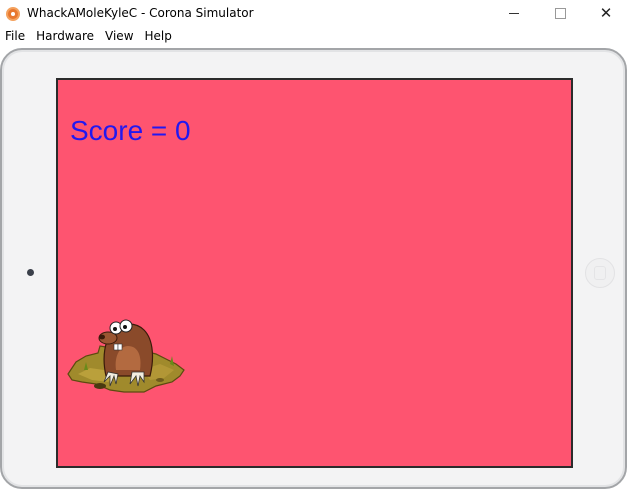 Image resolution: width=629 pixels, height=491 pixels. Describe the element at coordinates (314, 36) in the screenshot. I see `menu-bar: File Hardware View Help` at that location.